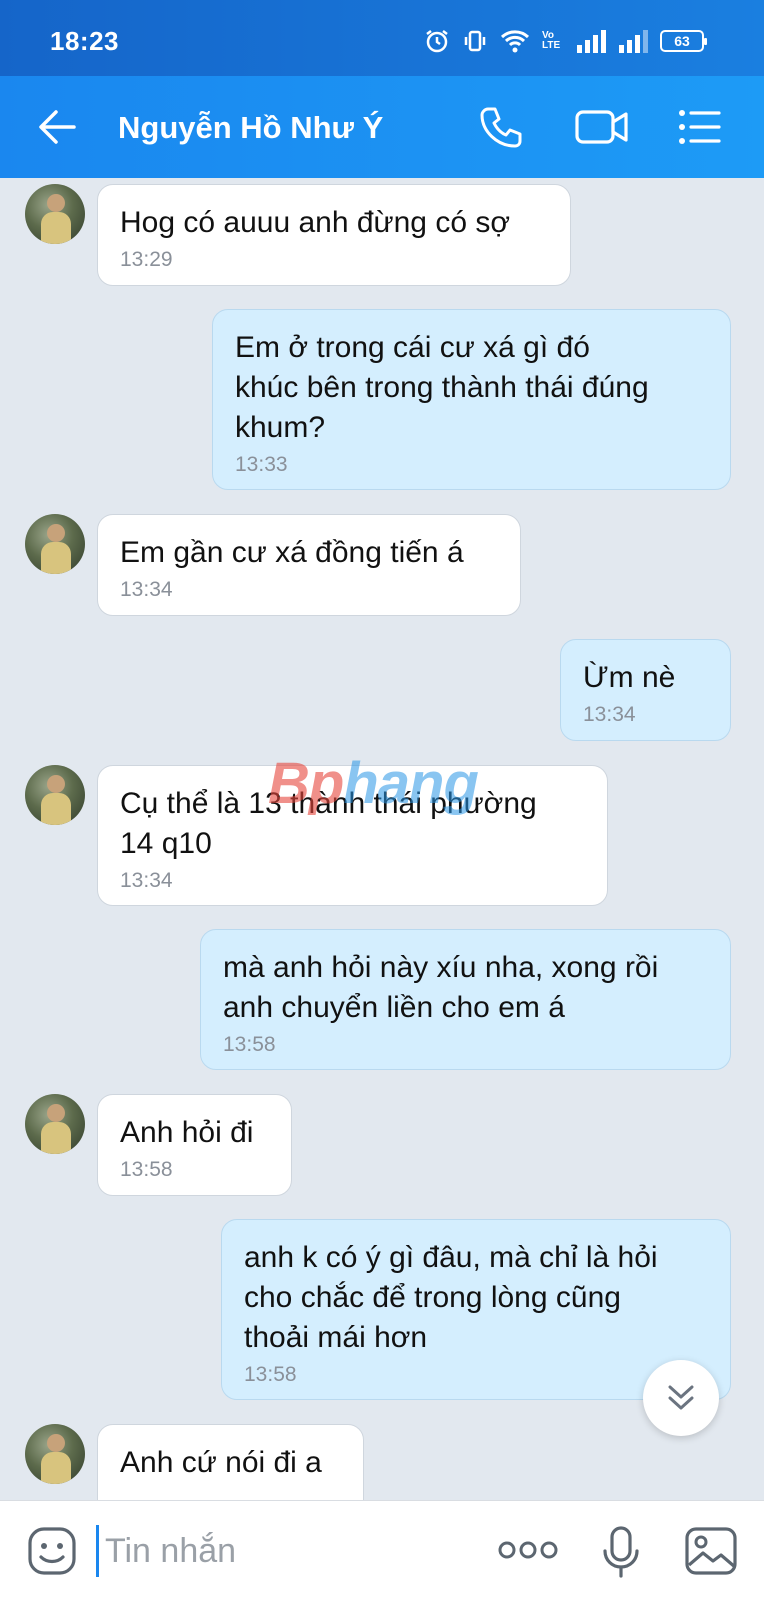  Describe the element at coordinates (528, 1550) in the screenshot. I see `more-options-icon` at that location.